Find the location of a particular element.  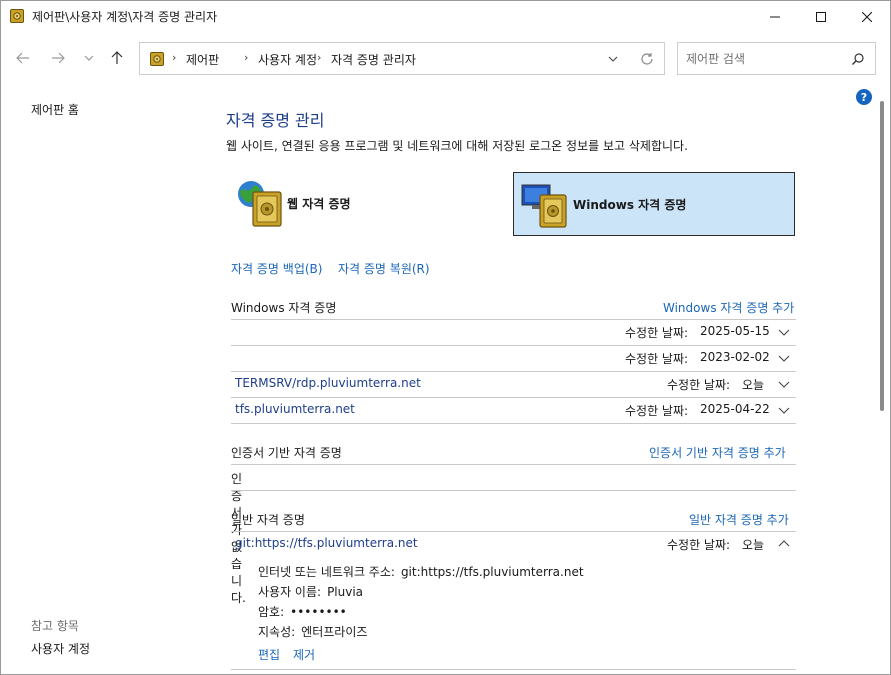

help-button: ? is located at coordinates (864, 97).